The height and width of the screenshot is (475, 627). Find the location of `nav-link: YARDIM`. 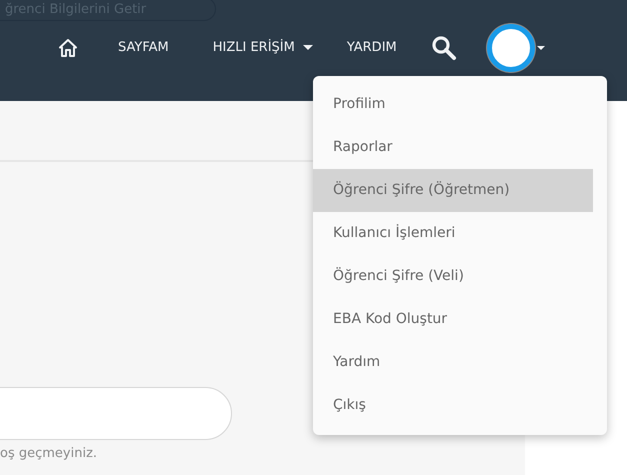

nav-link: YARDIM is located at coordinates (371, 48).